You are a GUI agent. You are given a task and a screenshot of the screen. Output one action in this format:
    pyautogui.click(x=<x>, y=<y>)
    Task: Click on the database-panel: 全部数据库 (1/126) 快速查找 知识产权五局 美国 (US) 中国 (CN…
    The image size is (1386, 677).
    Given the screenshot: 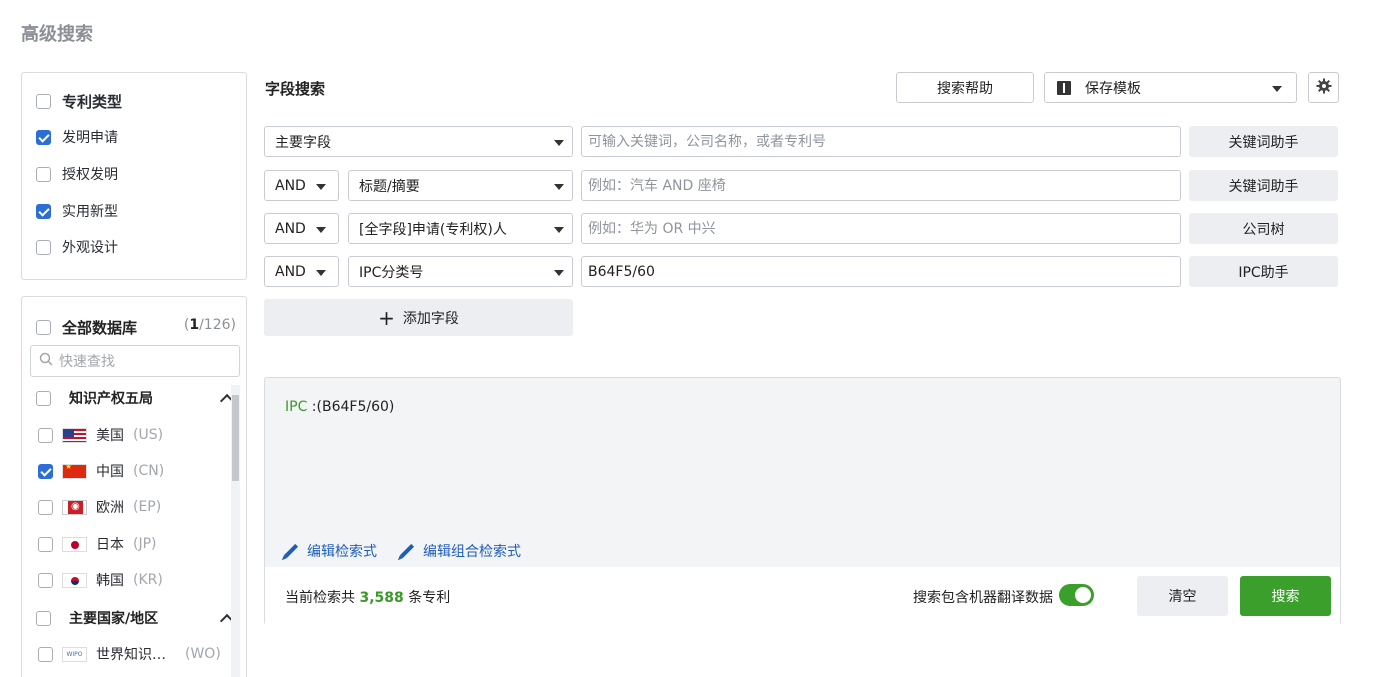 What is the action you would take?
    pyautogui.click(x=134, y=486)
    